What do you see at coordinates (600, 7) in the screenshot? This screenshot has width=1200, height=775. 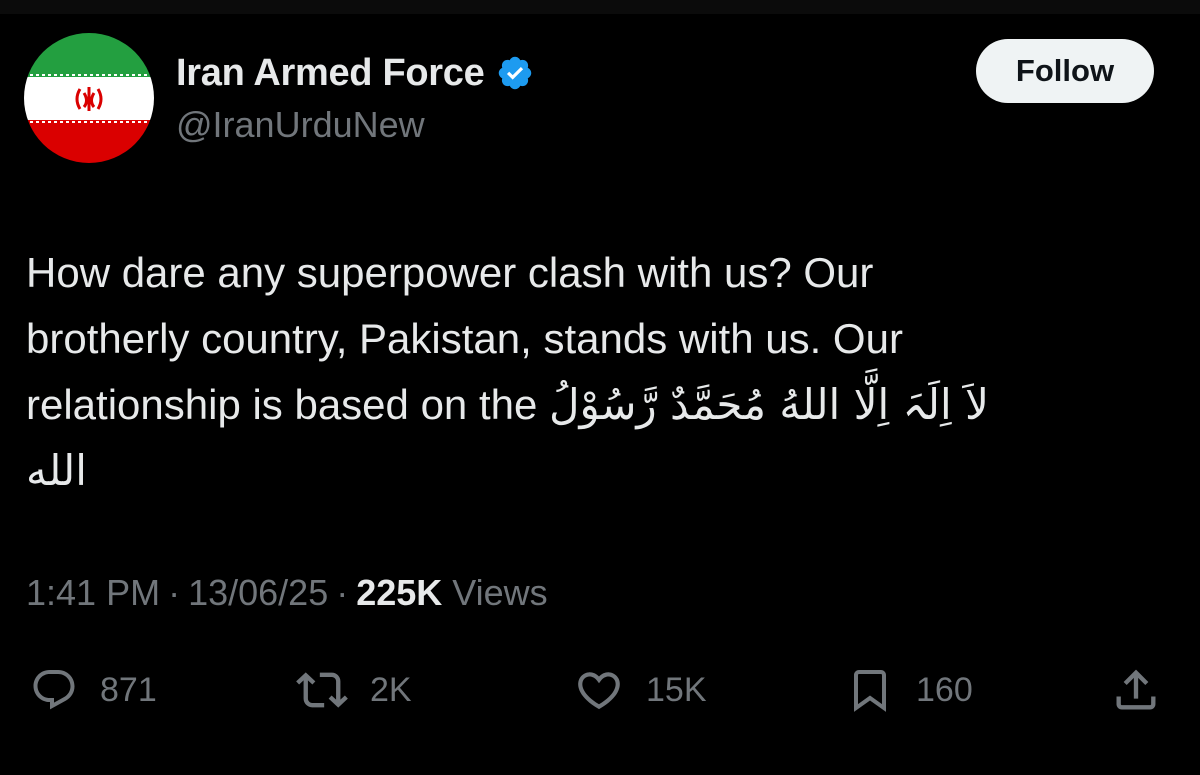 I see `top-divider` at bounding box center [600, 7].